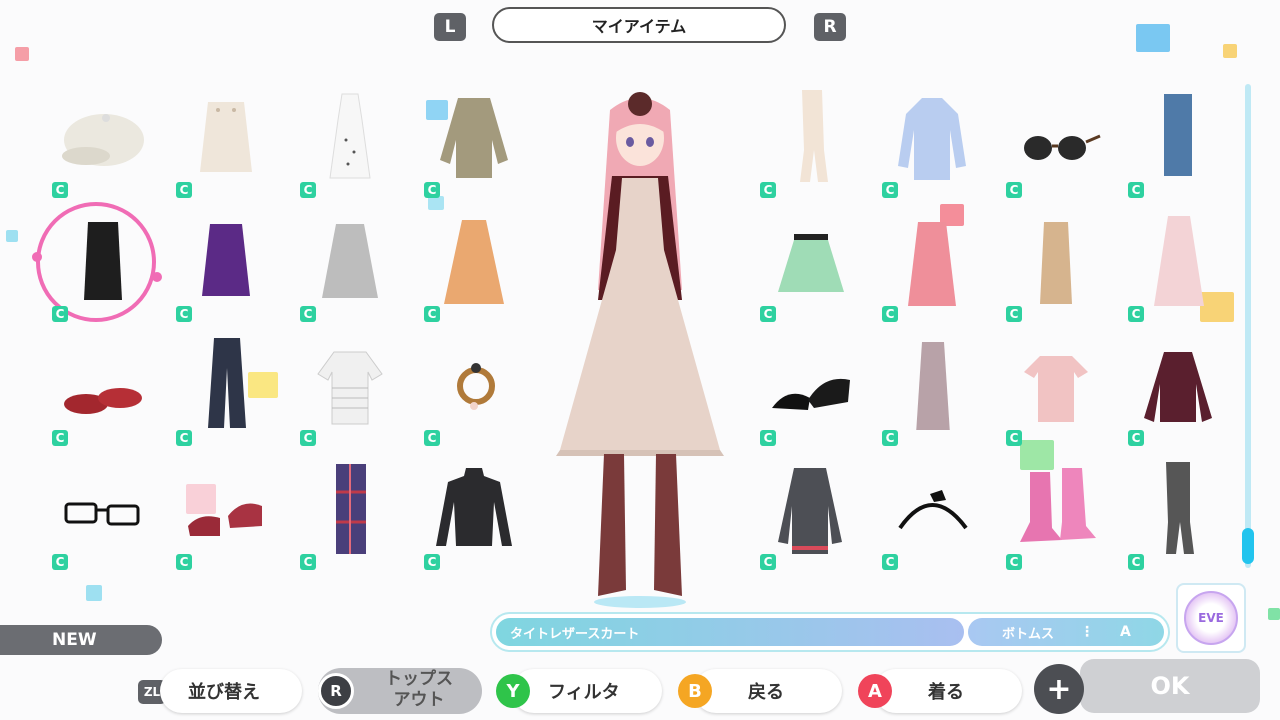 The width and height of the screenshot is (1280, 720). What do you see at coordinates (226, 260) in the screenshot?
I see `purple-skirt-icon` at bounding box center [226, 260].